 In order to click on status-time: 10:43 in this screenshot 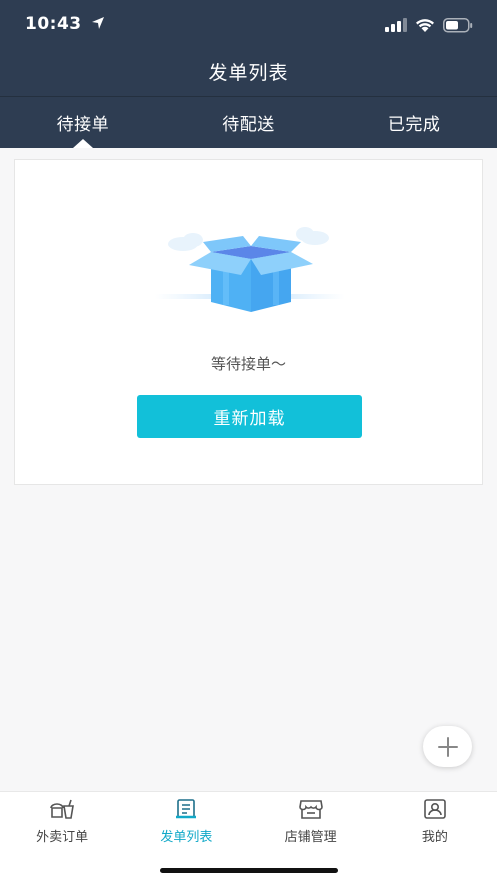, I will do `click(65, 24)`.